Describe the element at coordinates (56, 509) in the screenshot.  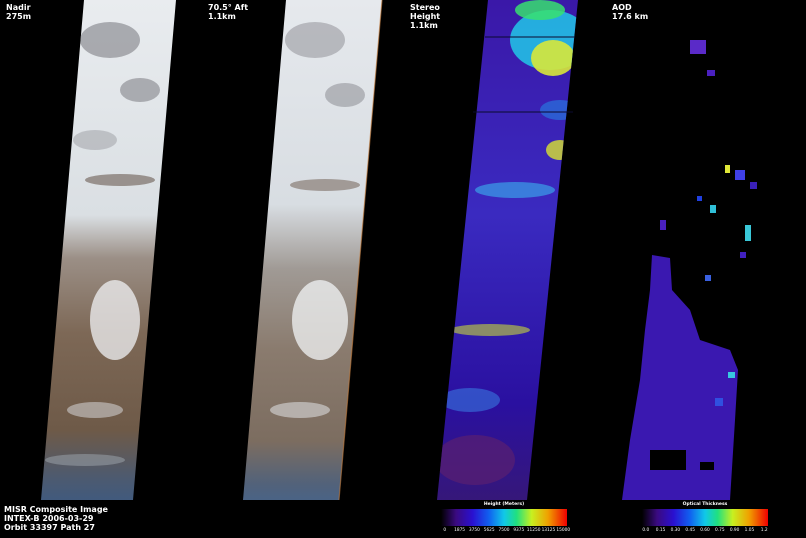
I see `caption-line: MISR Composite Image` at that location.